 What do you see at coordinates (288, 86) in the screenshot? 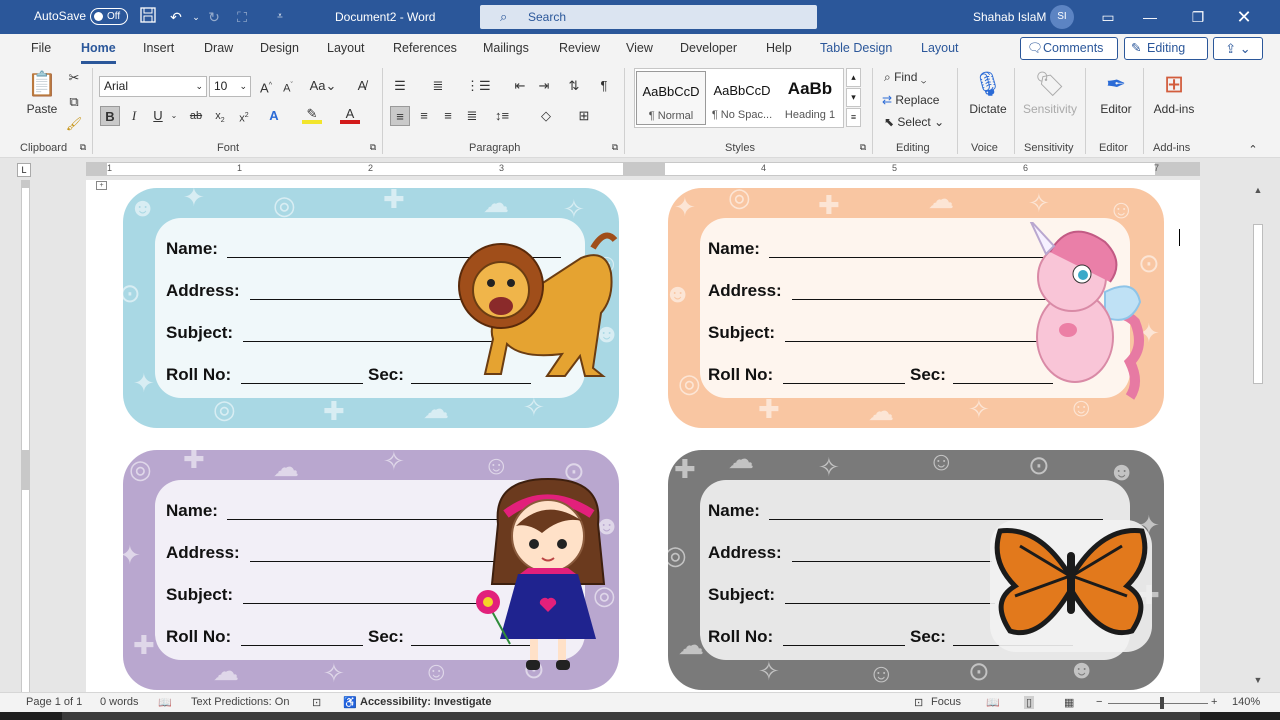
I see `shrink-font-icon: Aˇ` at bounding box center [288, 86].